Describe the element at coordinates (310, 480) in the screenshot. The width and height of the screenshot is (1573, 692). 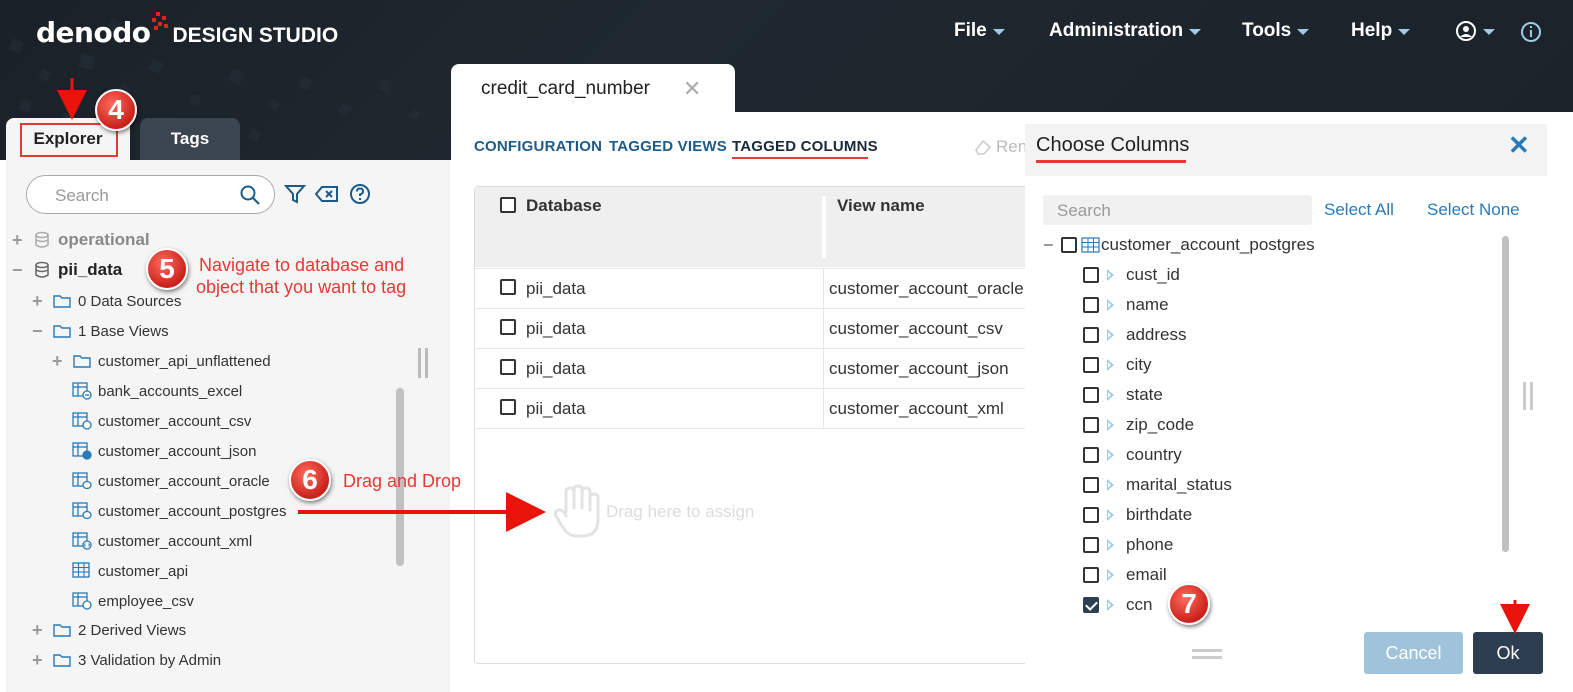
I see `step-badge-6: 6` at that location.